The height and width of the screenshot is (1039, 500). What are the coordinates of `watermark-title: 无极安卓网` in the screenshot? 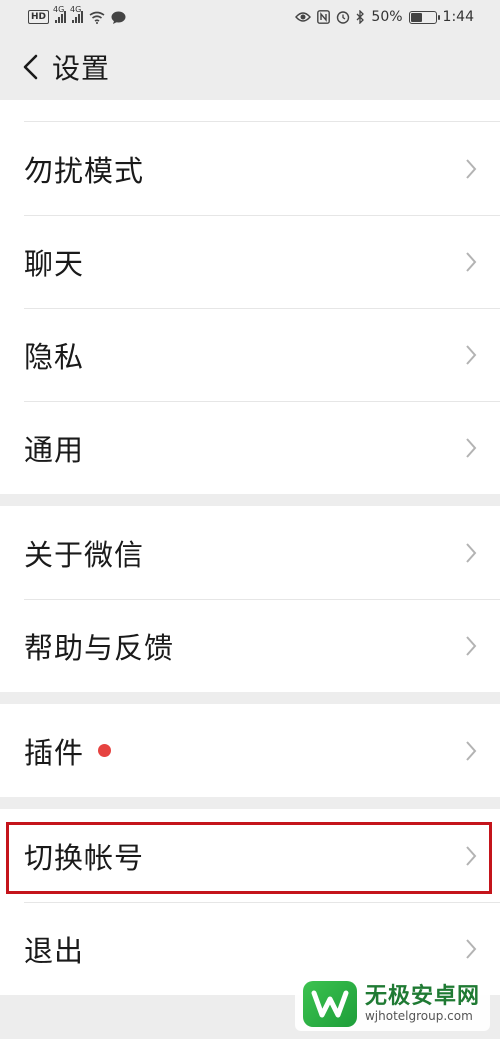 It's located at (422, 997).